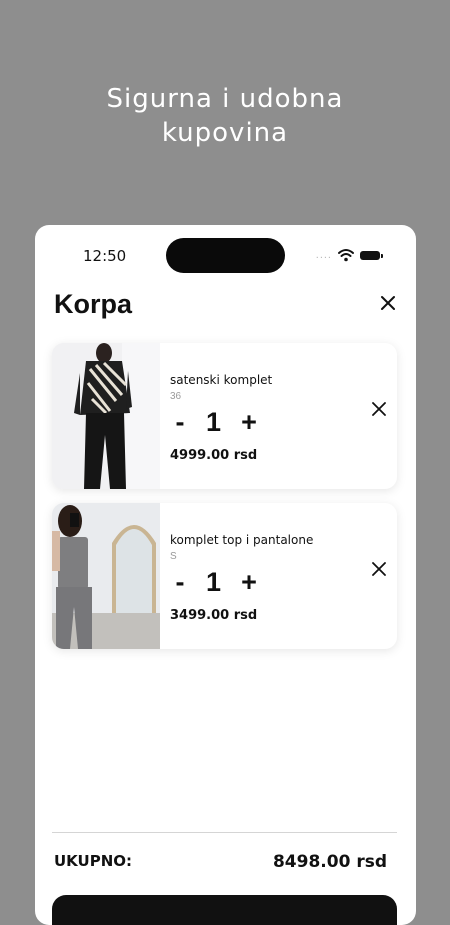 Image resolution: width=450 pixels, height=925 pixels. I want to click on wifi-icon, so click(346, 255).